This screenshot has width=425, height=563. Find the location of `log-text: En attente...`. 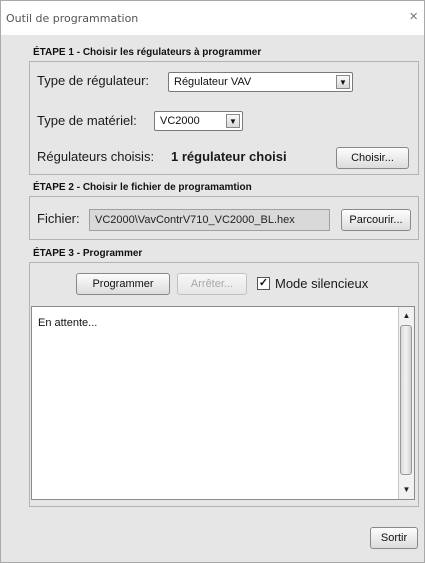

log-text: En attente... is located at coordinates (68, 323).